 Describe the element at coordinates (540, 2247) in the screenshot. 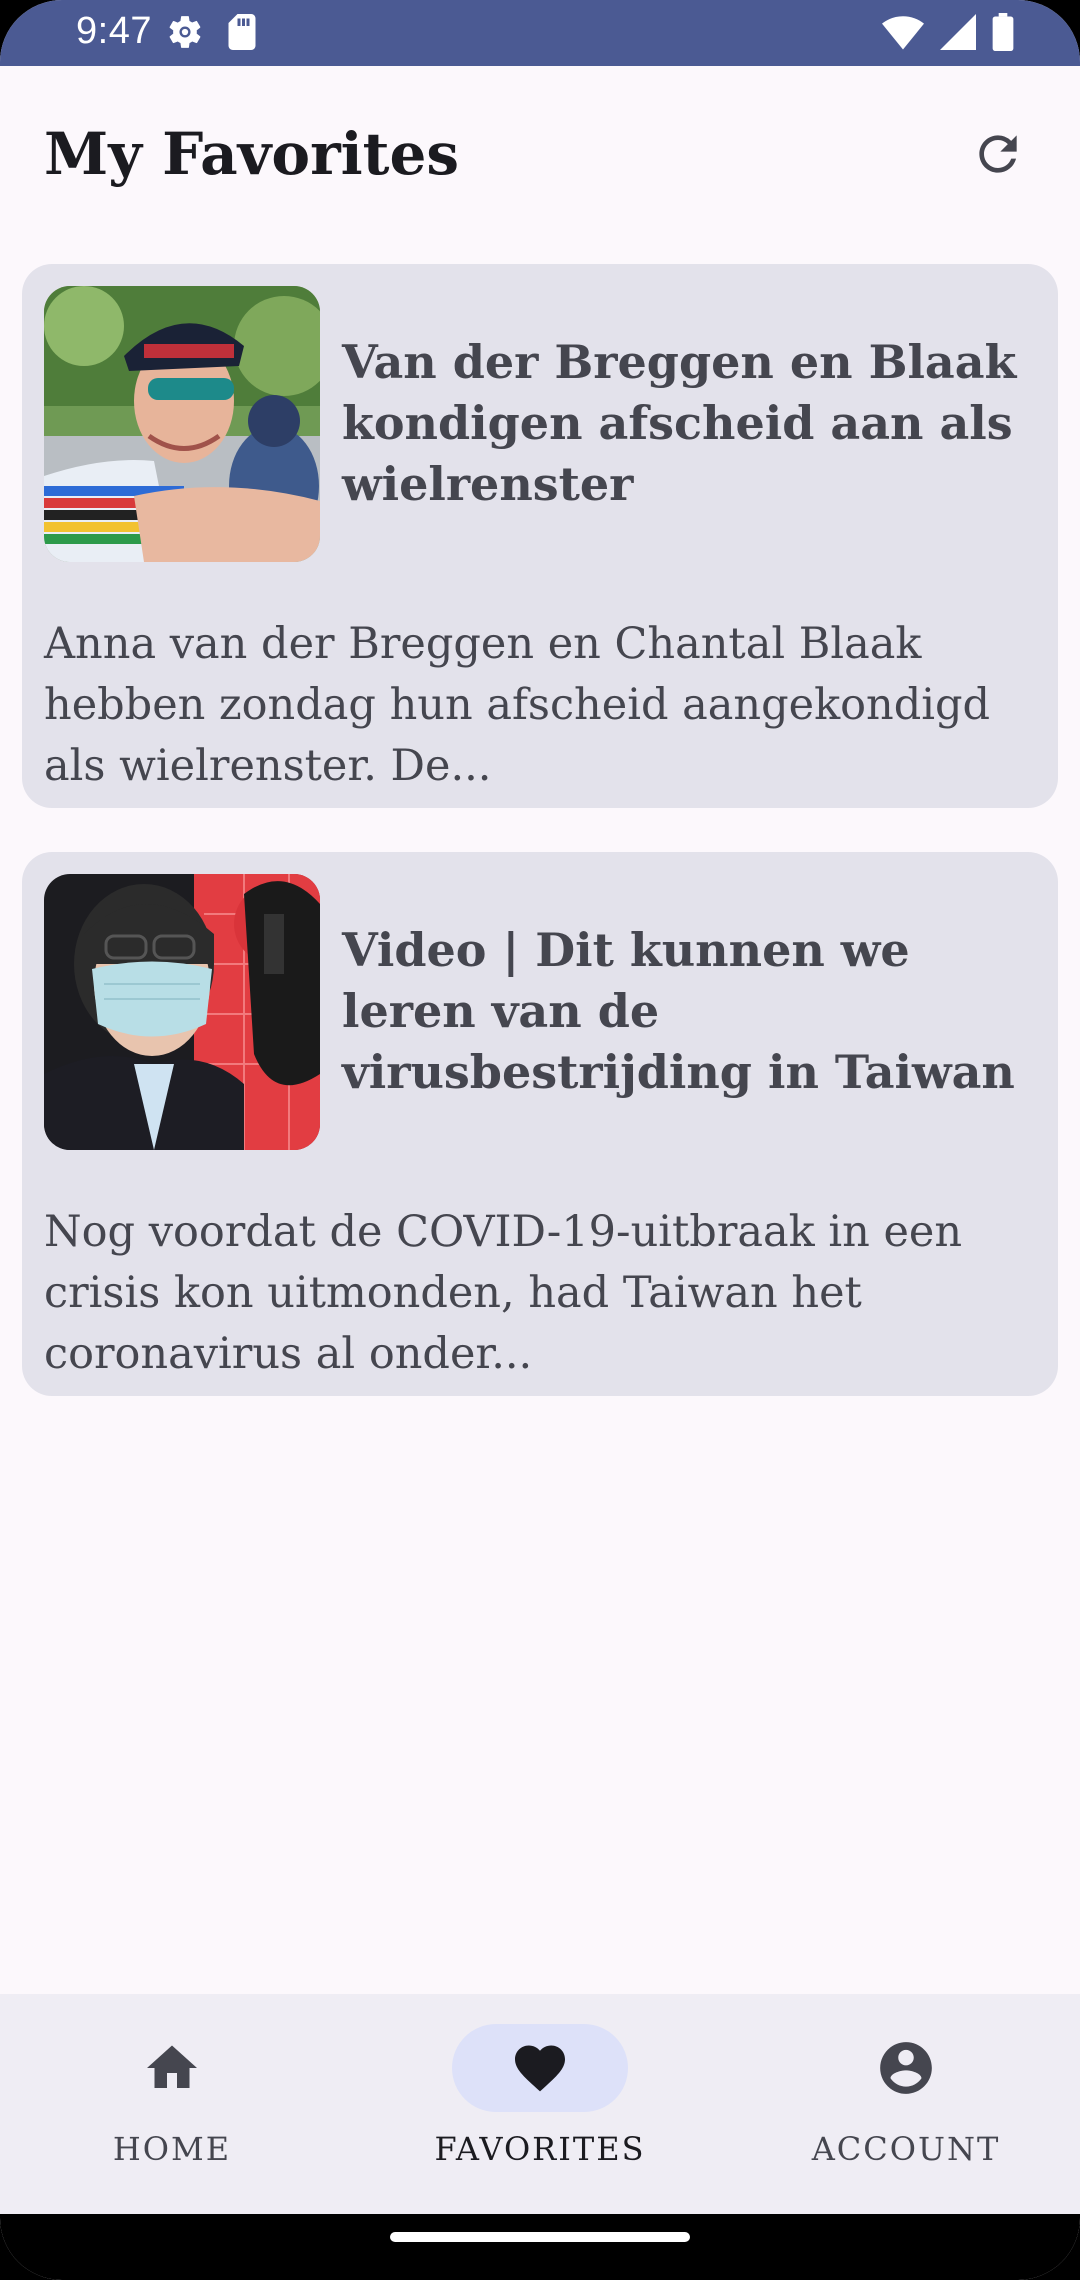

I see `gesture-navigation-area` at that location.